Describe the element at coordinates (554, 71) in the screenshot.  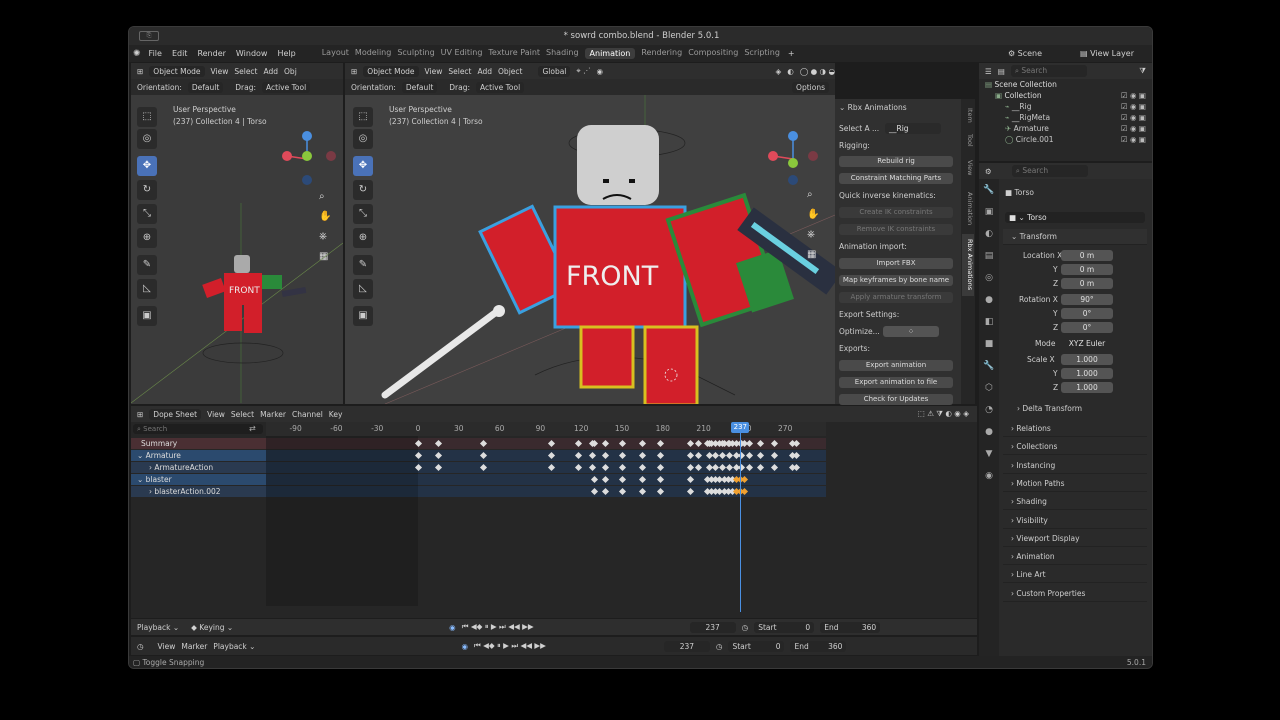
I see `transform-orientation-dropdown: Global` at that location.